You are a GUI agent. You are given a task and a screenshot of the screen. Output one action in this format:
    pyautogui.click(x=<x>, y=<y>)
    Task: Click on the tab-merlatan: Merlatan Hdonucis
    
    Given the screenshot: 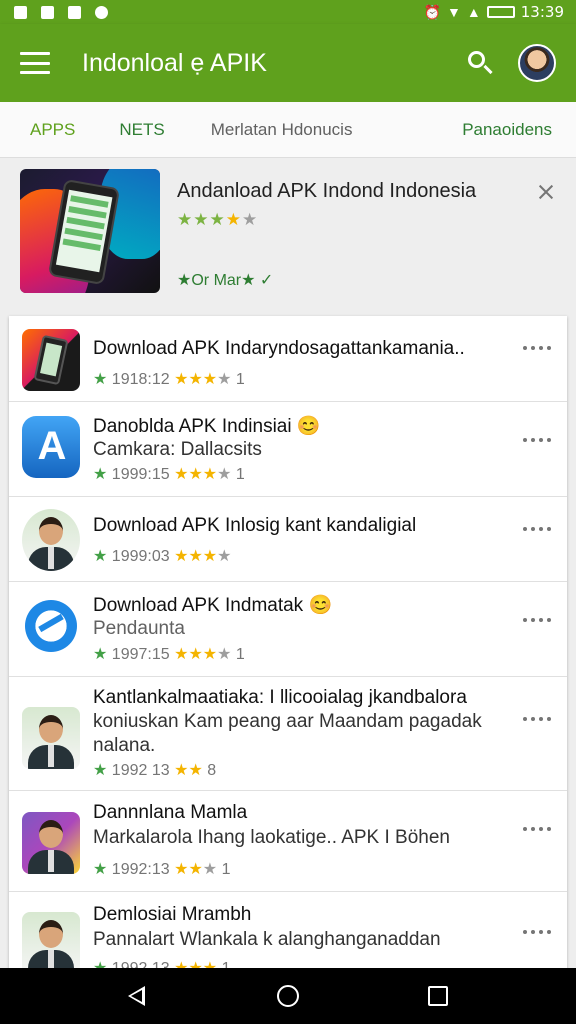 What is the action you would take?
    pyautogui.click(x=282, y=130)
    